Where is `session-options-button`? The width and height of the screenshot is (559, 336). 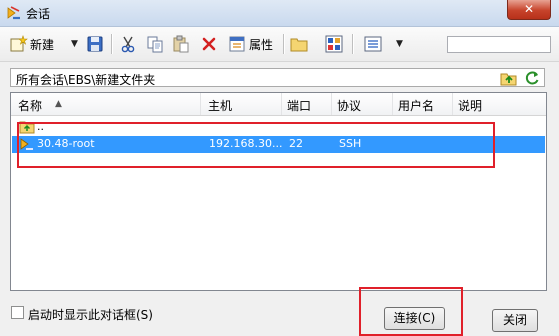
session-options-button is located at coordinates (334, 44).